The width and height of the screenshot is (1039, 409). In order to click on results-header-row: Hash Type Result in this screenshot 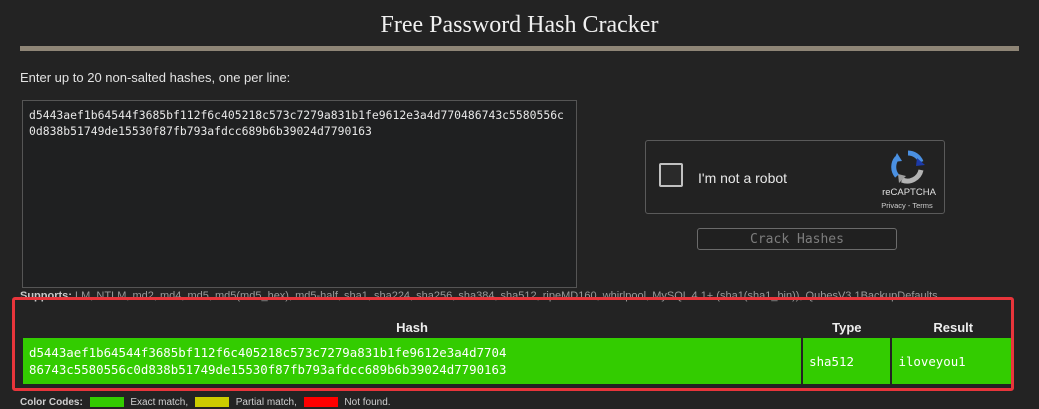, I will do `click(518, 327)`.